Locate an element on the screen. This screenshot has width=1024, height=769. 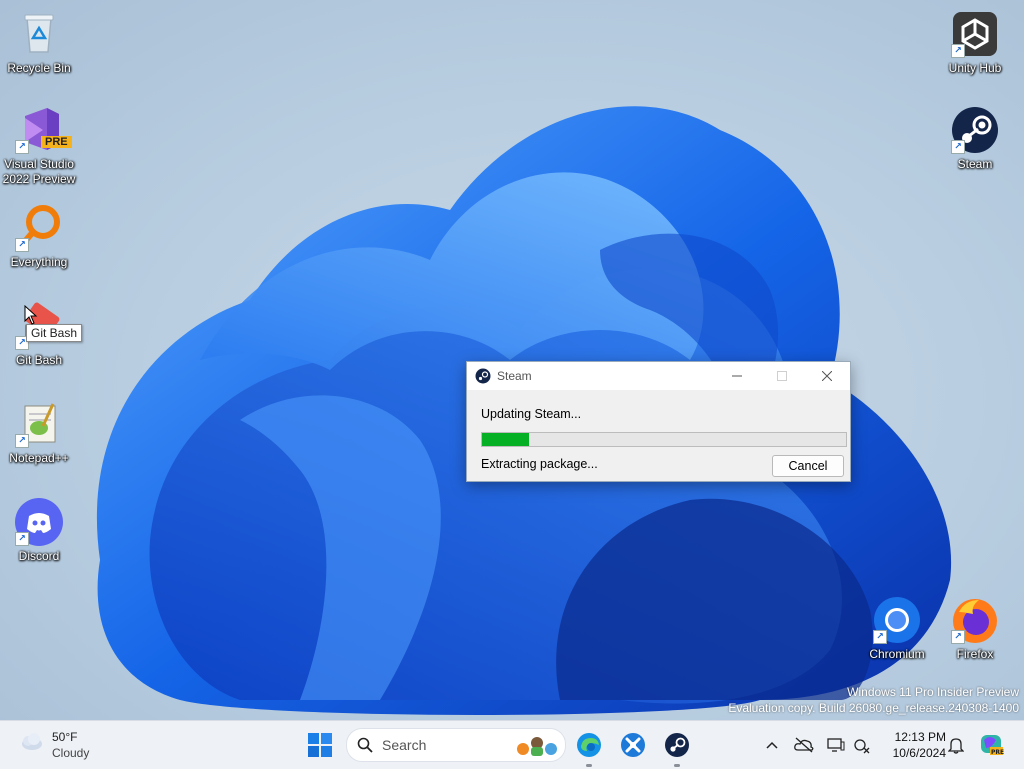
pre-badge: PRE is located at coordinates (56, 142).